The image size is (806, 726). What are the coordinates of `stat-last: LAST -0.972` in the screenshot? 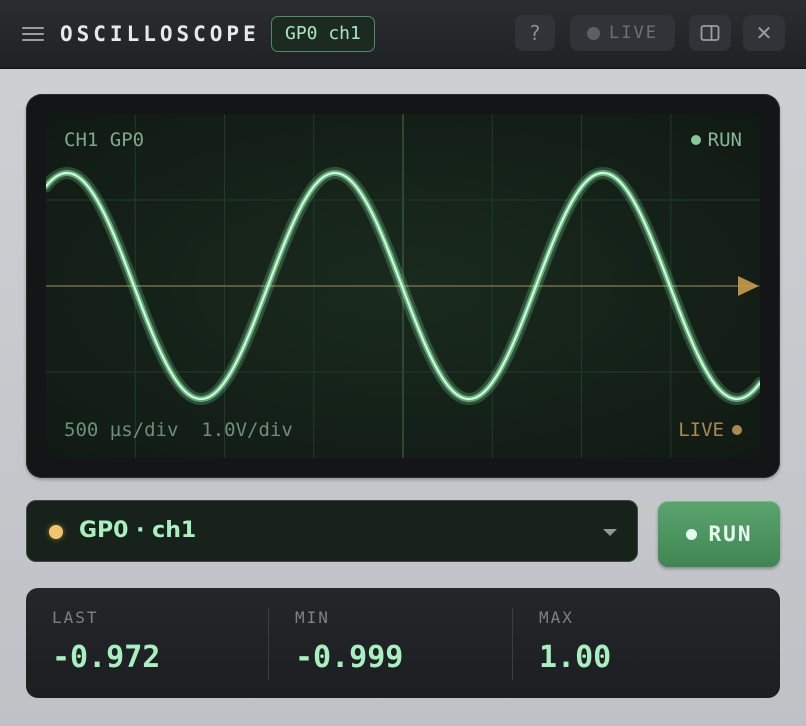 It's located at (147, 643).